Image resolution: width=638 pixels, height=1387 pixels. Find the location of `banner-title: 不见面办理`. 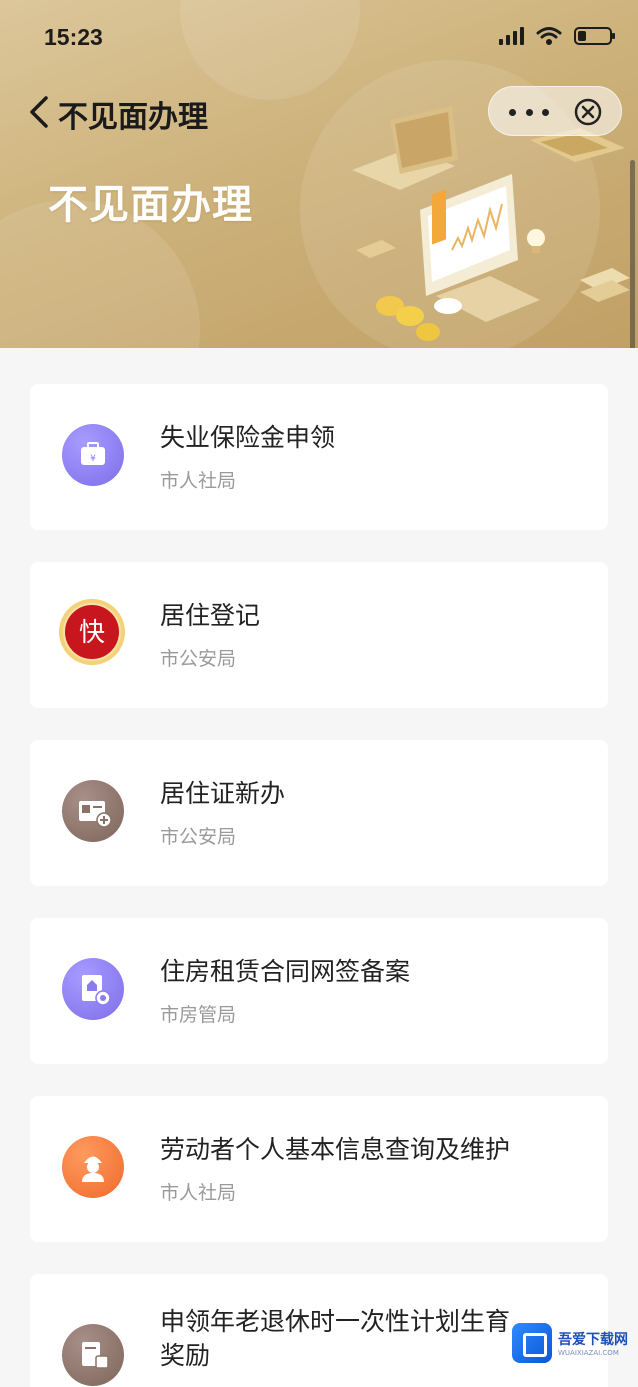

banner-title: 不见面办理 is located at coordinates (150, 205).